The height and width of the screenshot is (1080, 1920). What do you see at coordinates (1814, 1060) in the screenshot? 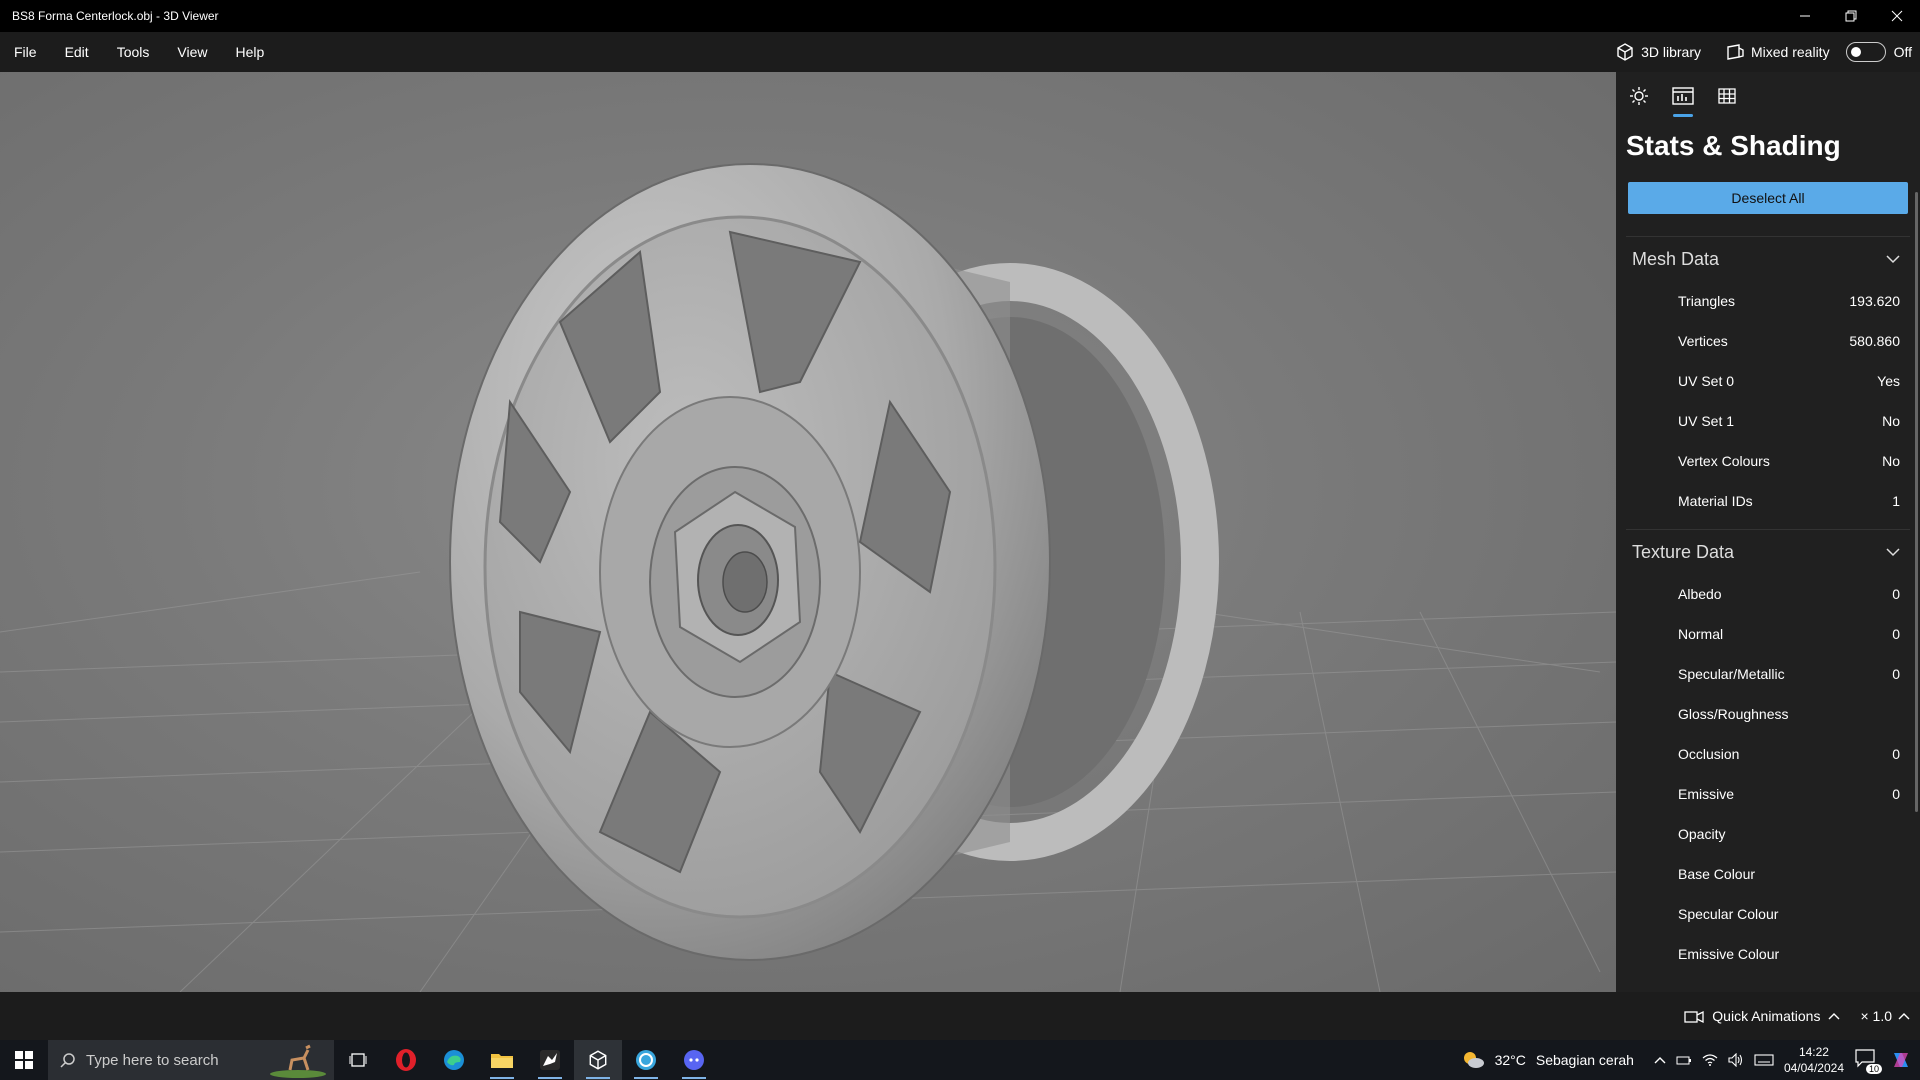
I see `clock: 14:22 04/04/2024` at bounding box center [1814, 1060].